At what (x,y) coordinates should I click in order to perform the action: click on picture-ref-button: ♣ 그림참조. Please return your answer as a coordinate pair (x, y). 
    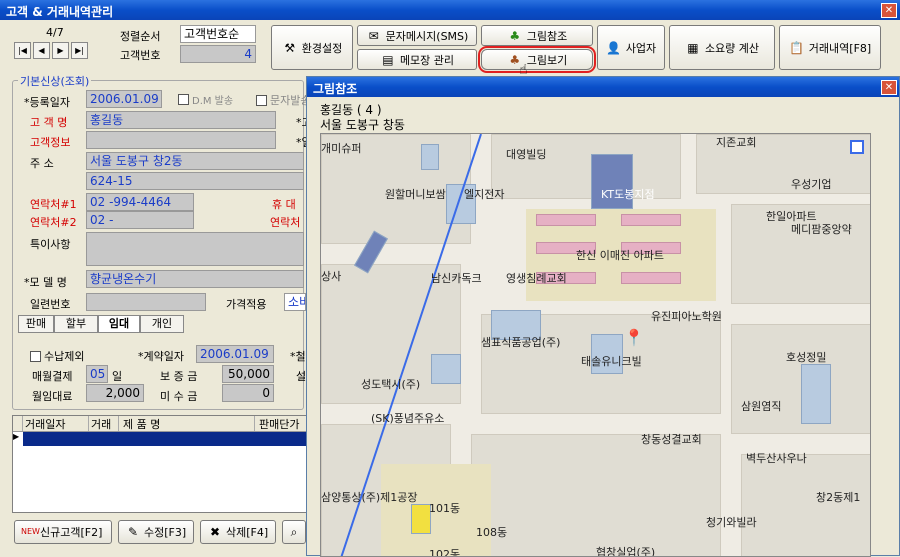
    Looking at the image, I should click on (537, 35).